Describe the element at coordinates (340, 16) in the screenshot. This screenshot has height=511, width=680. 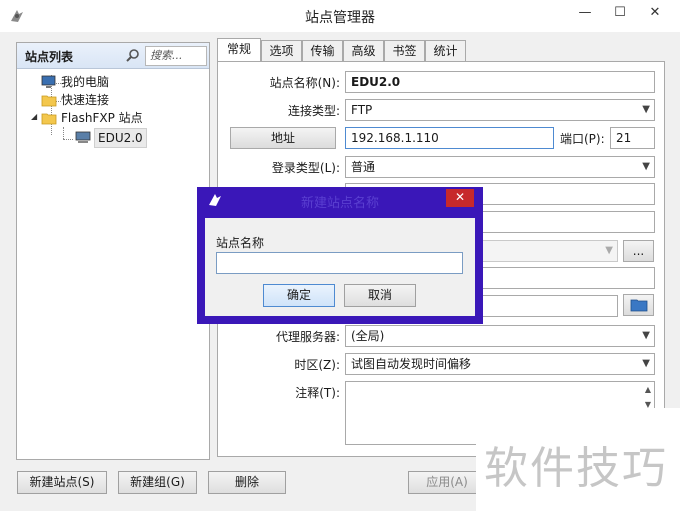
I see `title-bar: 站点管理器 — ☐ ✕` at that location.